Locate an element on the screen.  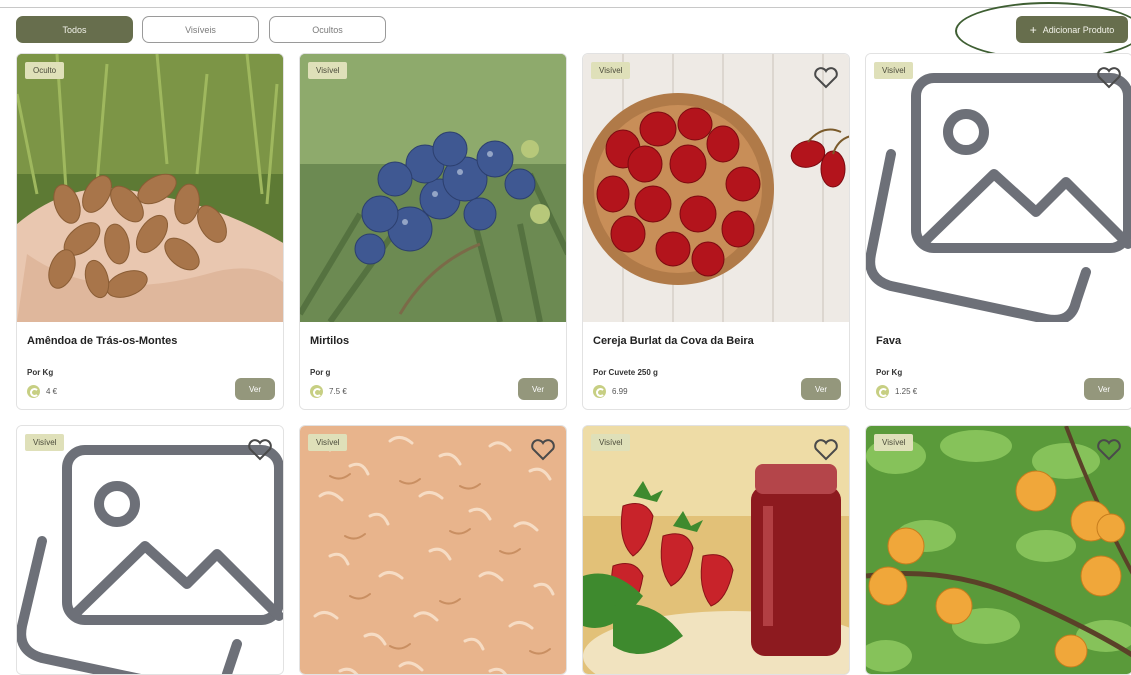
product-card: Visível Mirtilos Por g 7.5 € Ver is located at coordinates (433, 231).